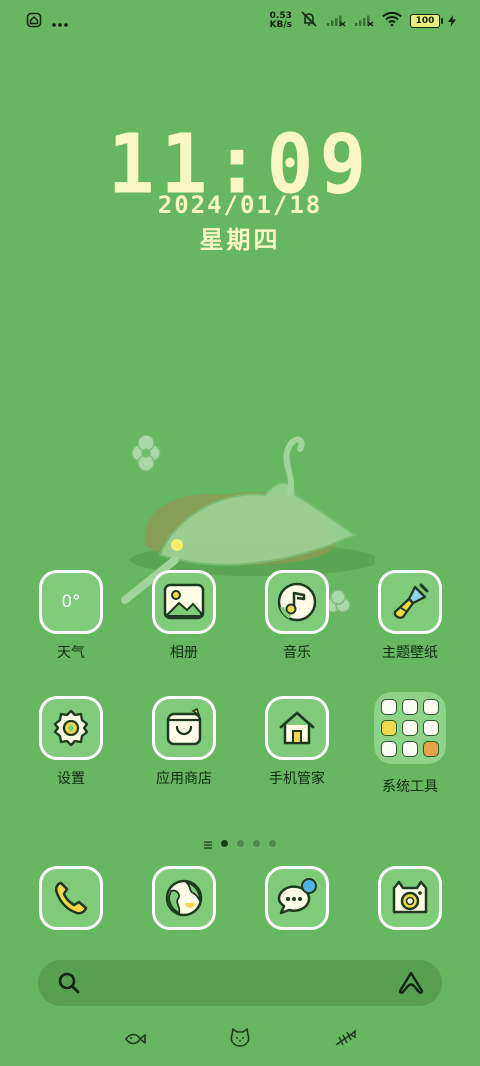 This screenshot has width=480, height=1066. I want to click on phone-icon, so click(71, 898).